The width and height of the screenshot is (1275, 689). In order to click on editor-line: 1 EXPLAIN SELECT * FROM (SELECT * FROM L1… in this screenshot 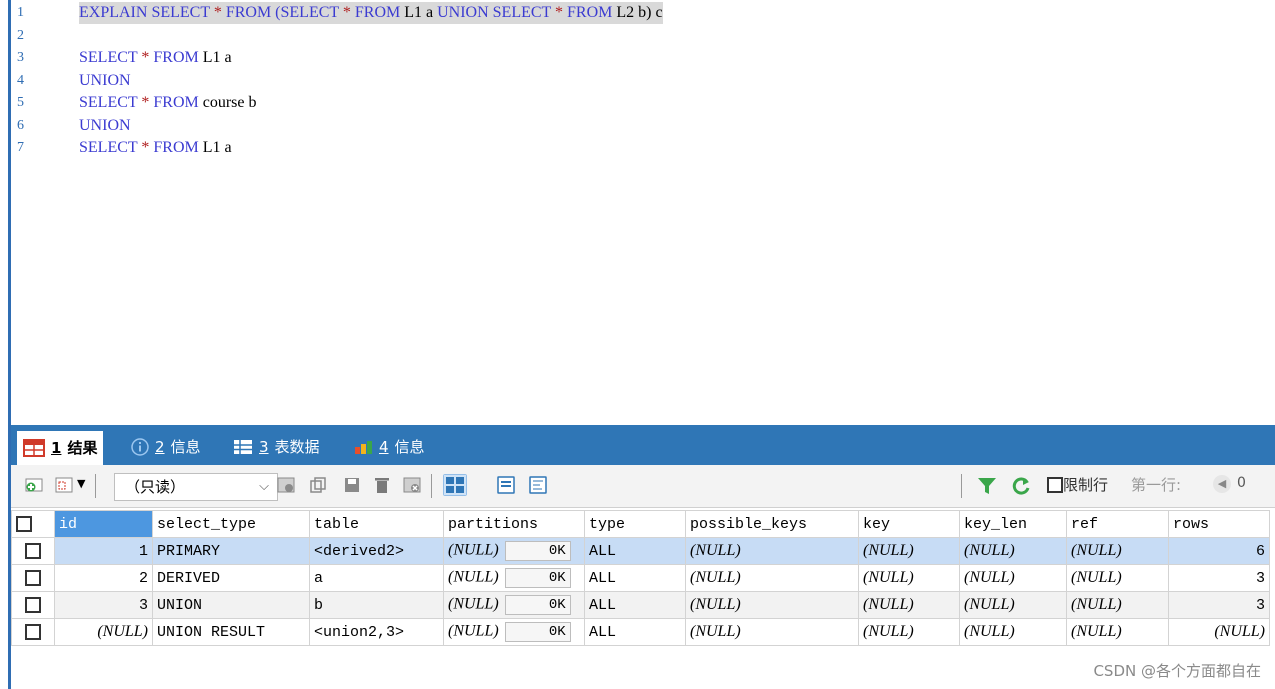, I will do `click(511, 13)`.